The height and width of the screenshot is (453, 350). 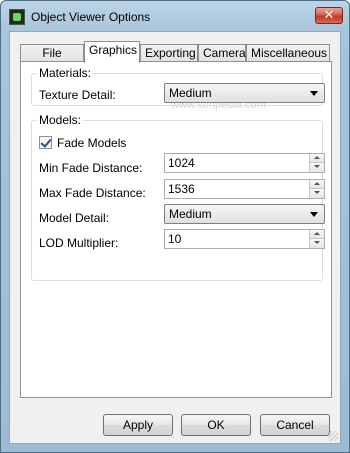 I want to click on fade-models-label: Fade Models, so click(x=92, y=143).